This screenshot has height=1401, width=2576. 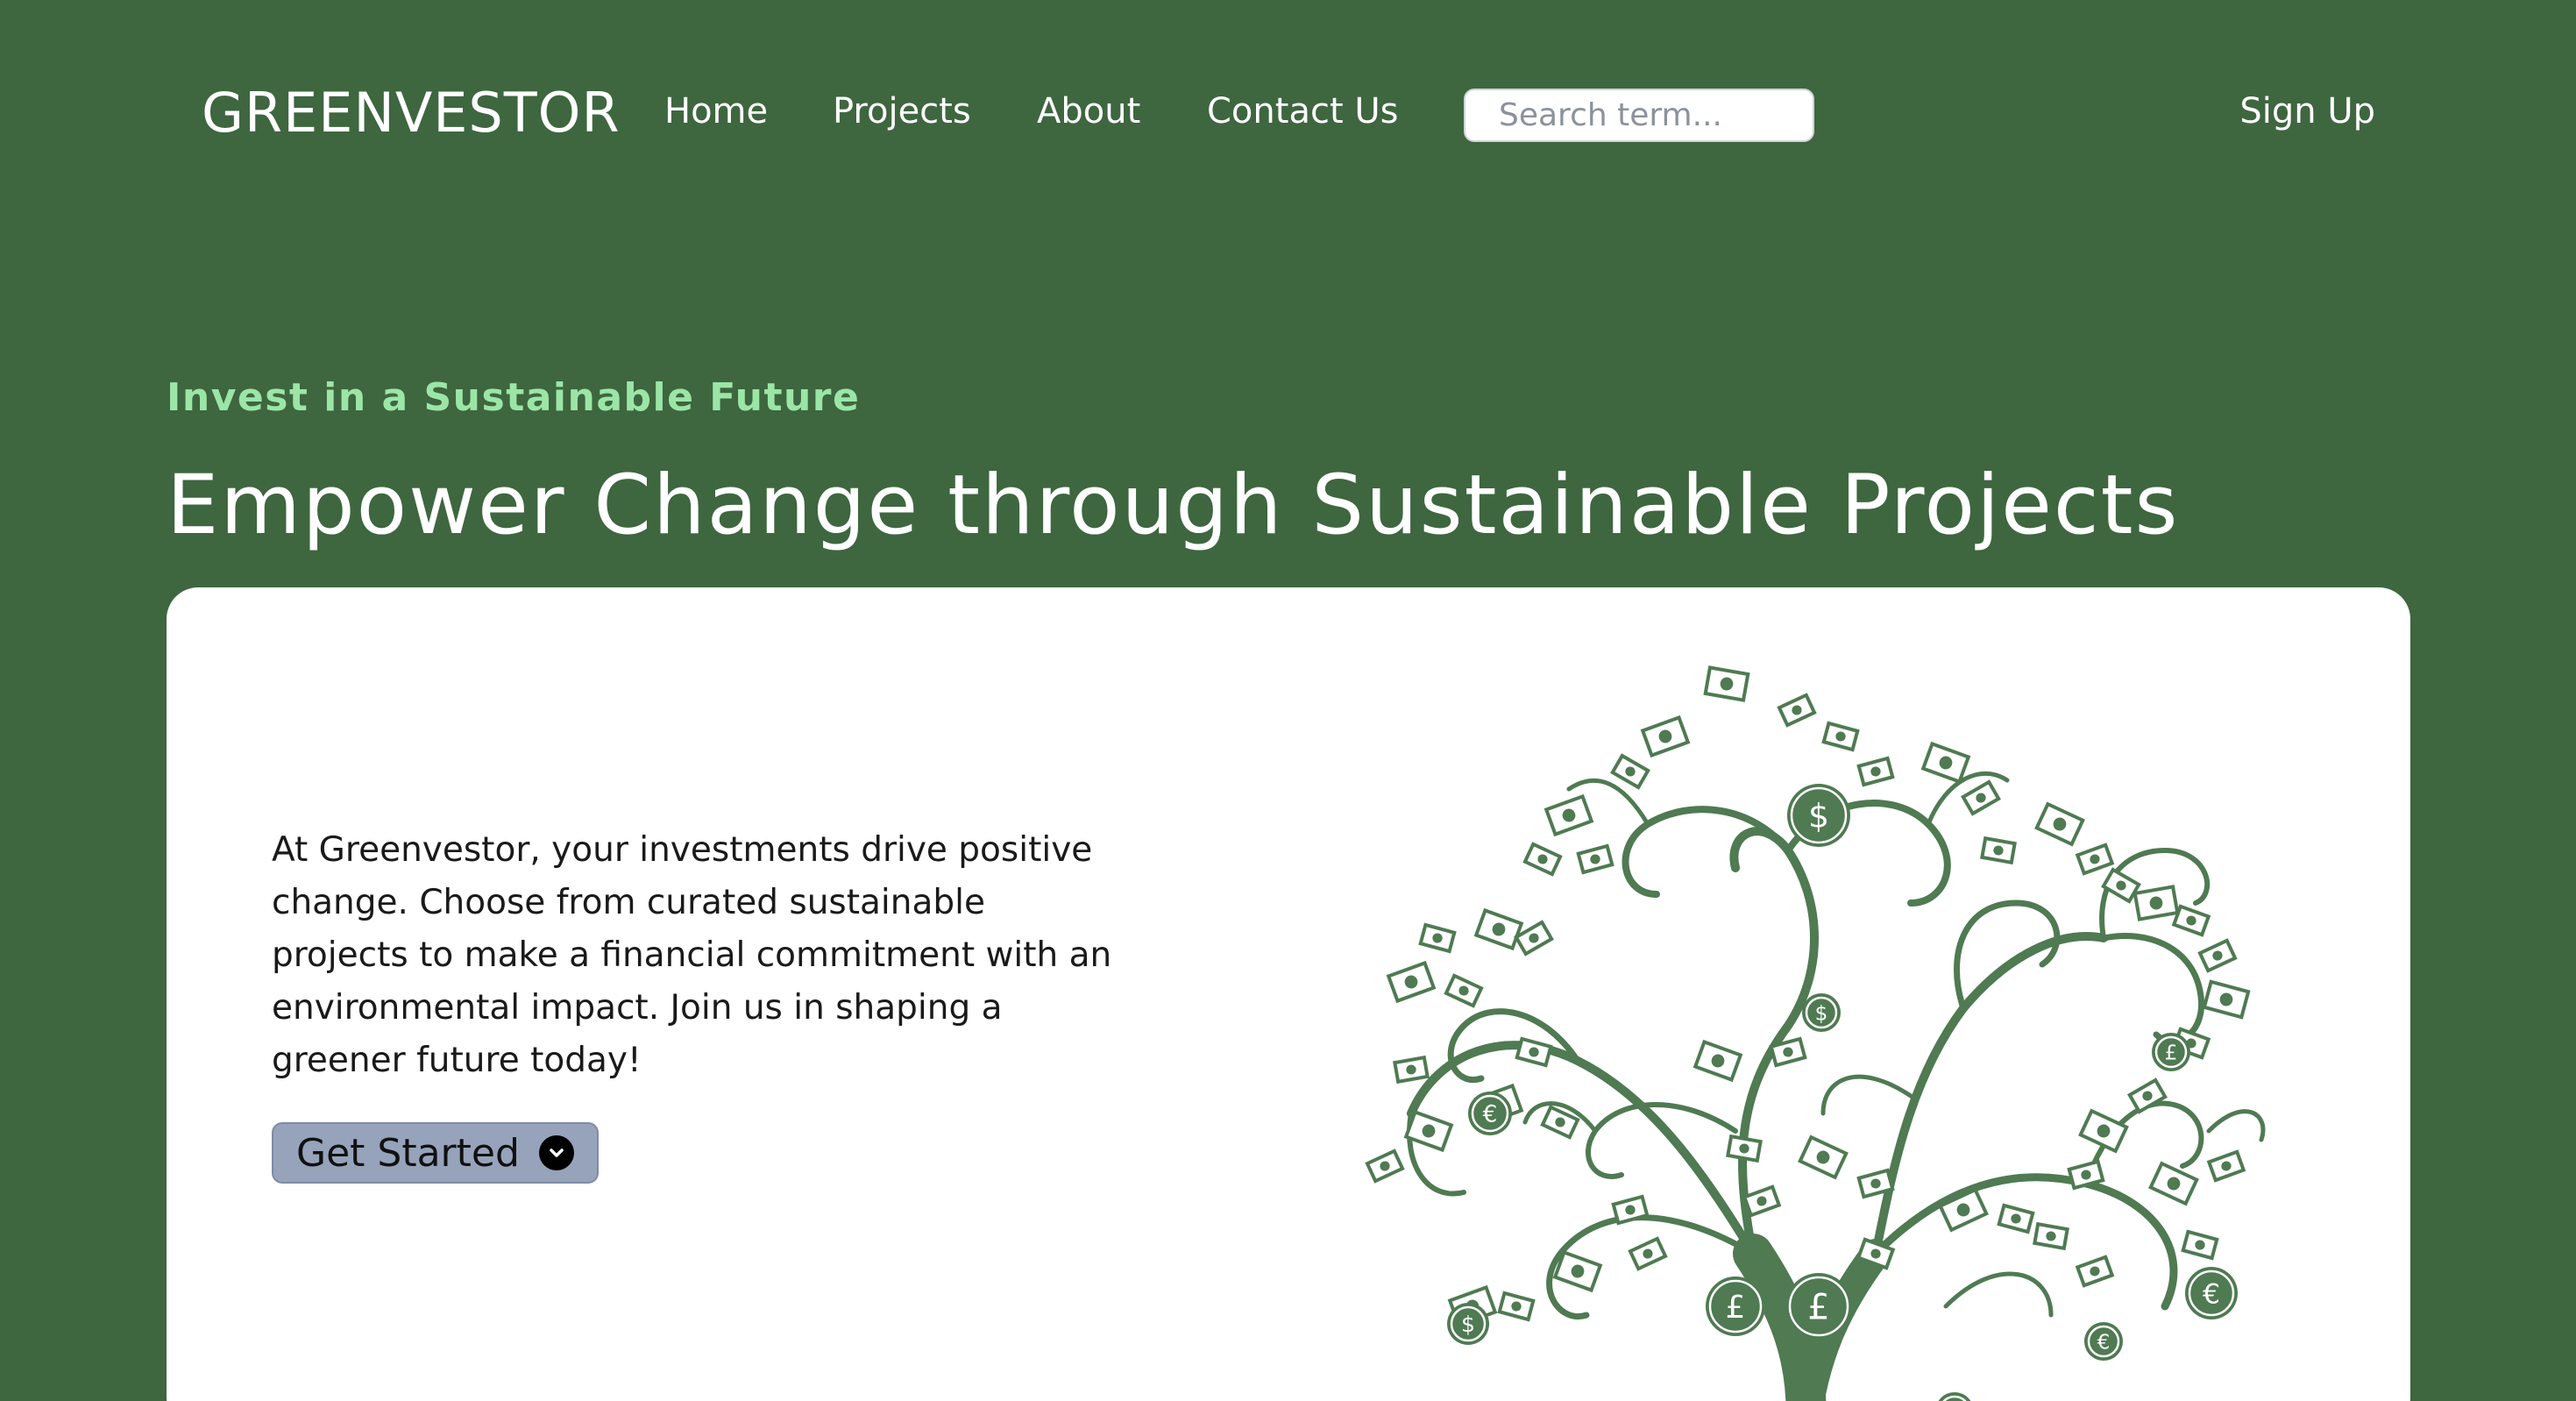 What do you see at coordinates (902, 111) in the screenshot?
I see `nav-link-projects: Projects` at bounding box center [902, 111].